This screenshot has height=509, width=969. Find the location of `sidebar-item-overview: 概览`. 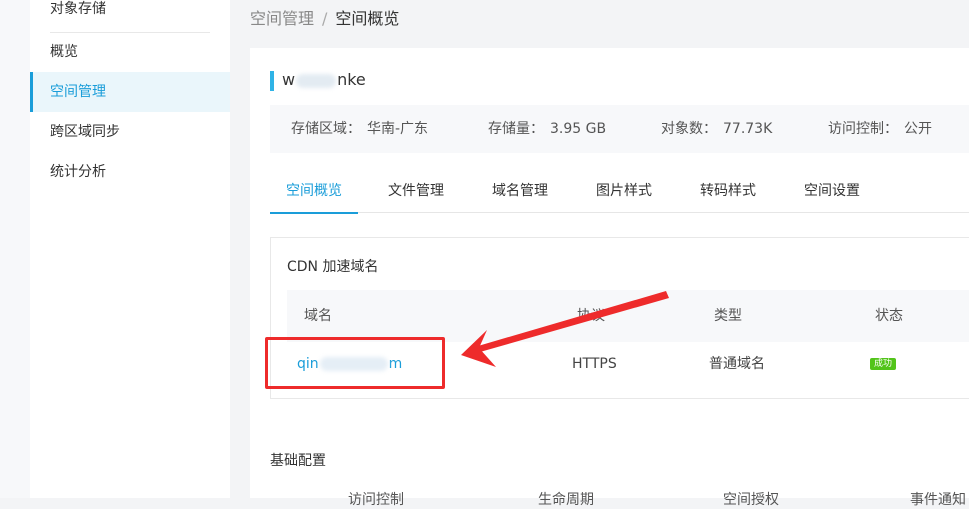

sidebar-item-overview: 概览 is located at coordinates (130, 52).